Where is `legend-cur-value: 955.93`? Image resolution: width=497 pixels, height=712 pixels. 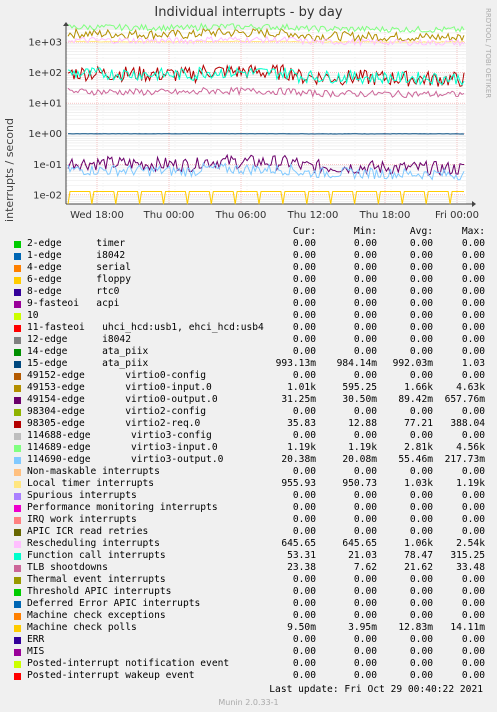
legend-cur-value: 955.93 is located at coordinates (298, 483).